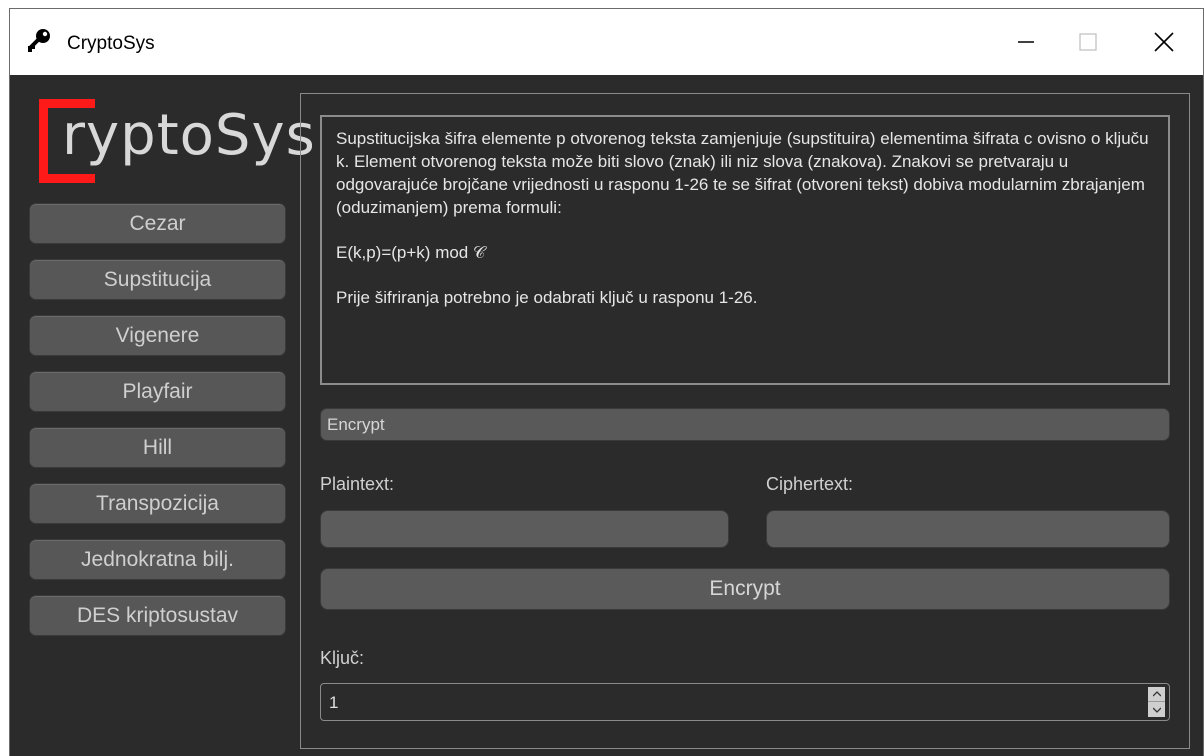 This screenshot has height=756, width=1204. Describe the element at coordinates (157, 447) in the screenshot. I see `sidebar-item-hill: Hill` at that location.